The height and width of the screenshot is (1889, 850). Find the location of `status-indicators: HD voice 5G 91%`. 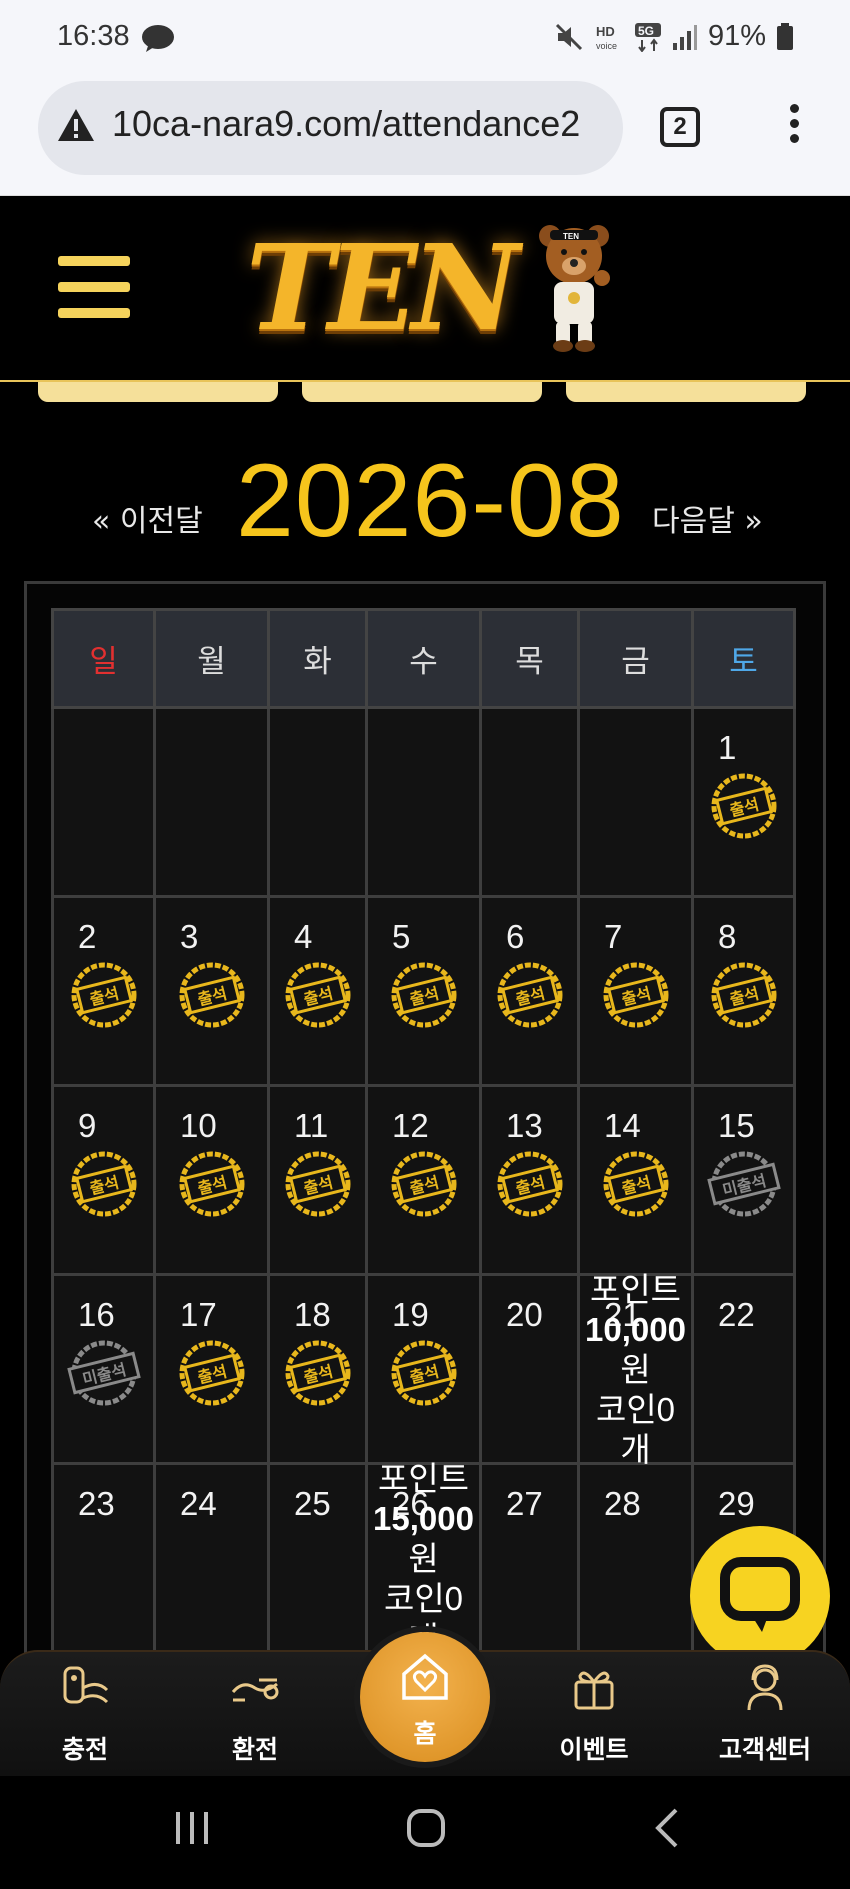

status-indicators: HD voice 5G 91% is located at coordinates (674, 36).